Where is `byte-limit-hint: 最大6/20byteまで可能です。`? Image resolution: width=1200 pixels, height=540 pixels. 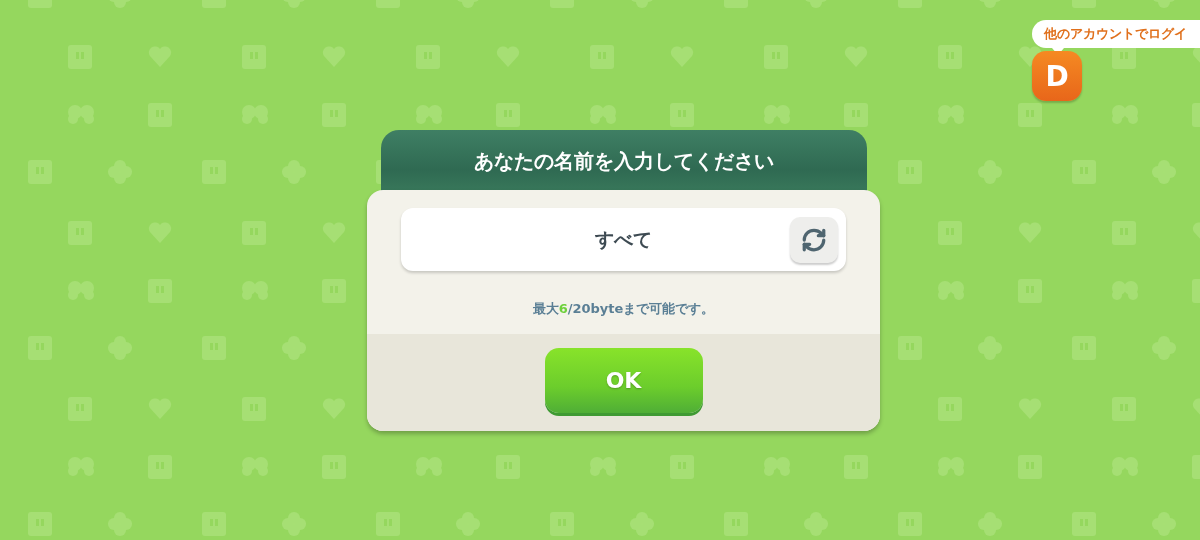
byte-limit-hint: 最大6/20byteまで可能です。 is located at coordinates (623, 309).